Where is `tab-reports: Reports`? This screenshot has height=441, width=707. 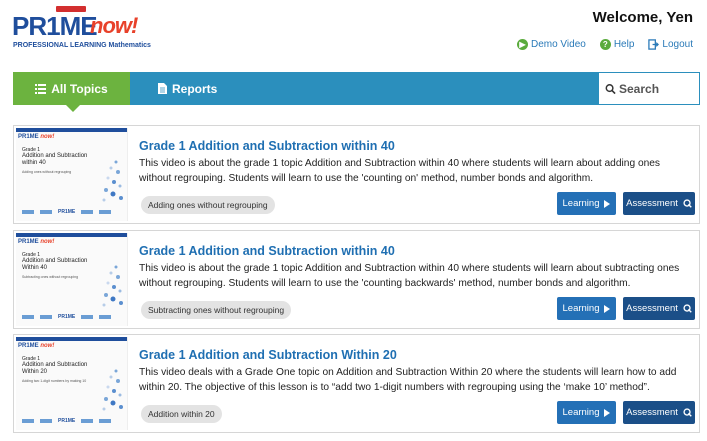
tab-reports: Reports is located at coordinates (187, 88).